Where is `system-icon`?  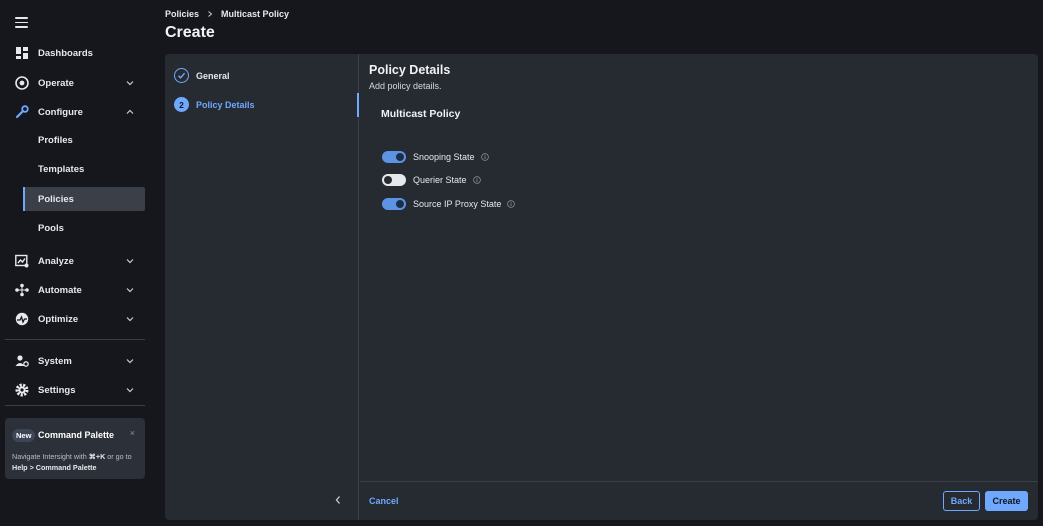 system-icon is located at coordinates (22, 361).